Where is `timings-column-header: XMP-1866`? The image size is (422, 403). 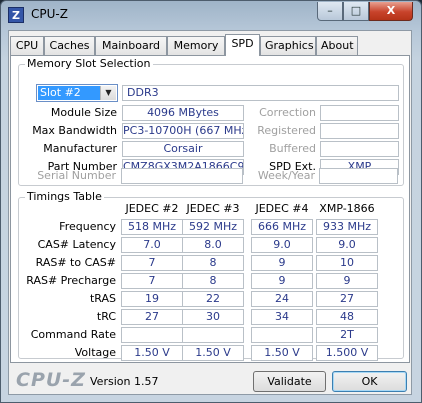 timings-column-header: XMP-1866 is located at coordinates (347, 208).